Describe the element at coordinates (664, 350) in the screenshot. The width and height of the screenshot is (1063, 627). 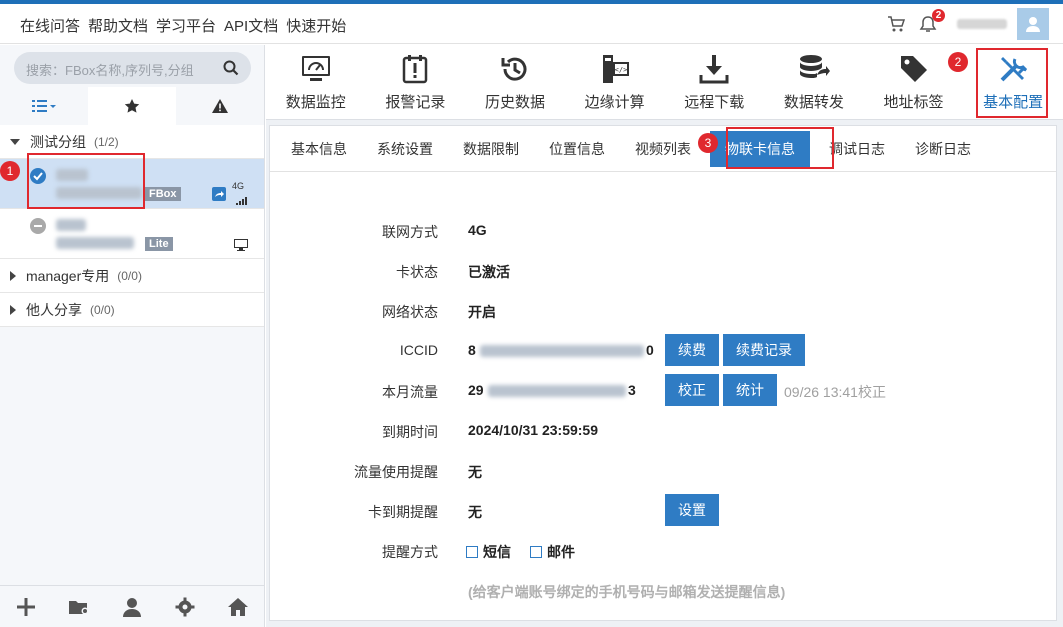
I see `row-iccid: ICCID 8 0 续费 续费记录` at that location.